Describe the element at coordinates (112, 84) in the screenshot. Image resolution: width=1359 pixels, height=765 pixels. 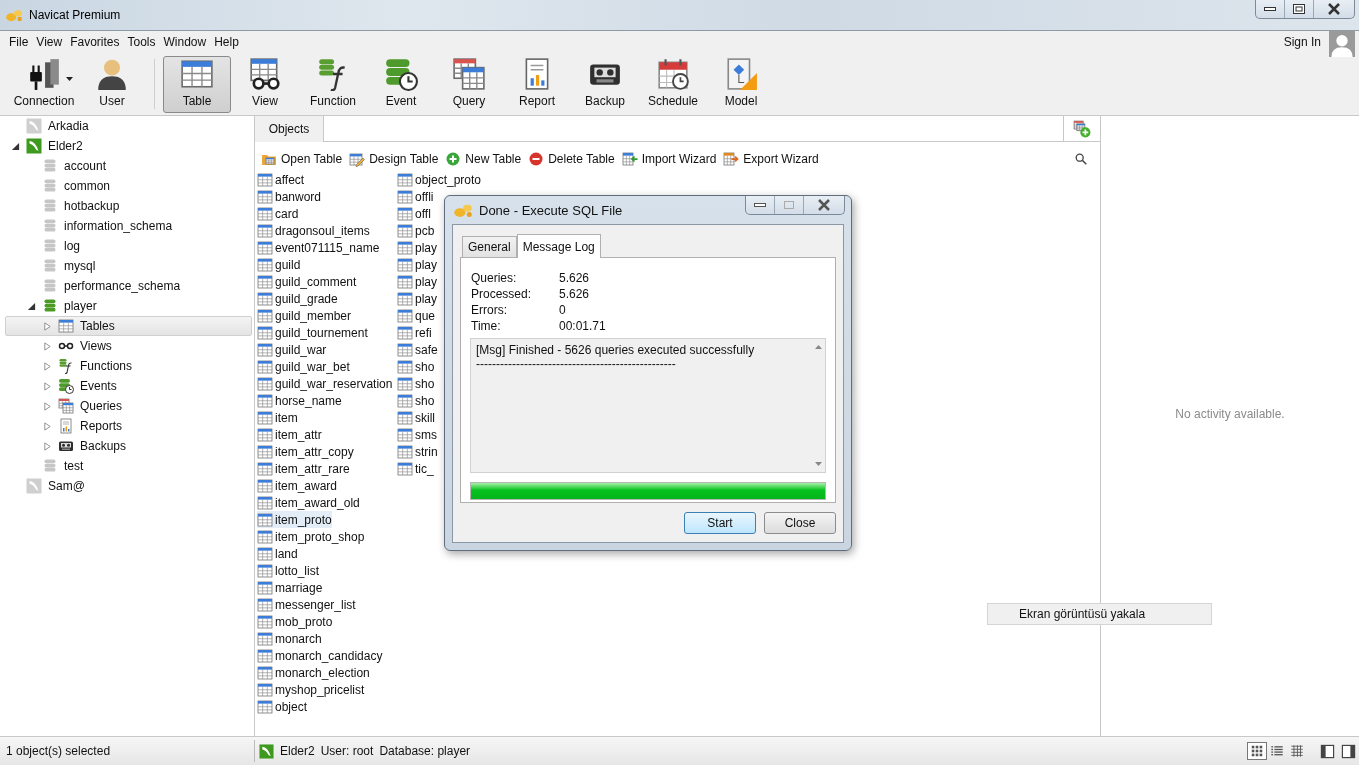
I see `toolbar-button: User` at that location.